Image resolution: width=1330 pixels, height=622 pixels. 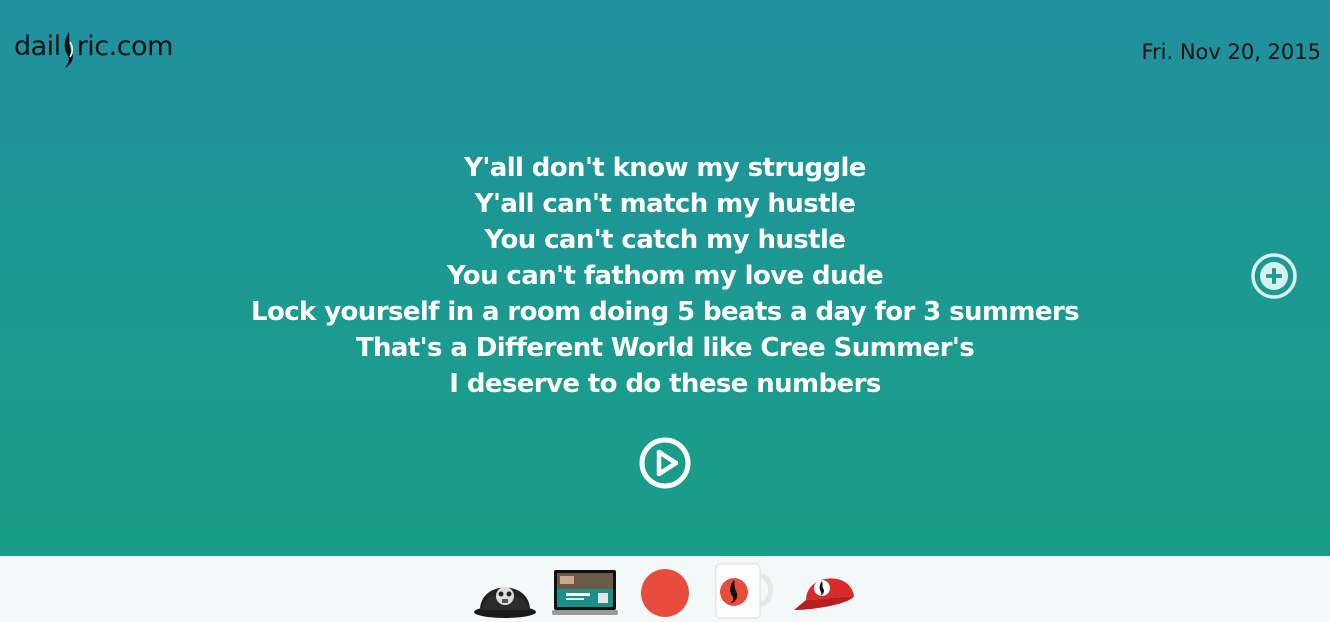 I want to click on play-circle-icon, so click(x=665, y=463).